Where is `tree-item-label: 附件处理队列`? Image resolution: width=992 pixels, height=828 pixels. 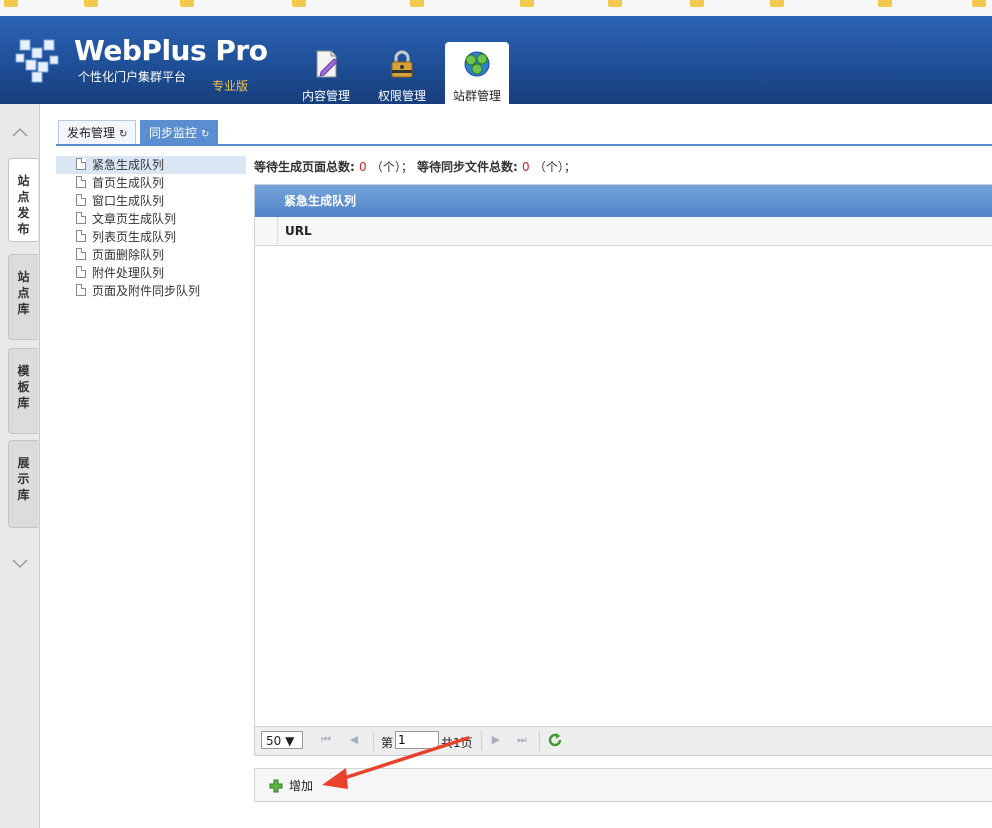
tree-item-label: 附件处理队列 is located at coordinates (128, 273).